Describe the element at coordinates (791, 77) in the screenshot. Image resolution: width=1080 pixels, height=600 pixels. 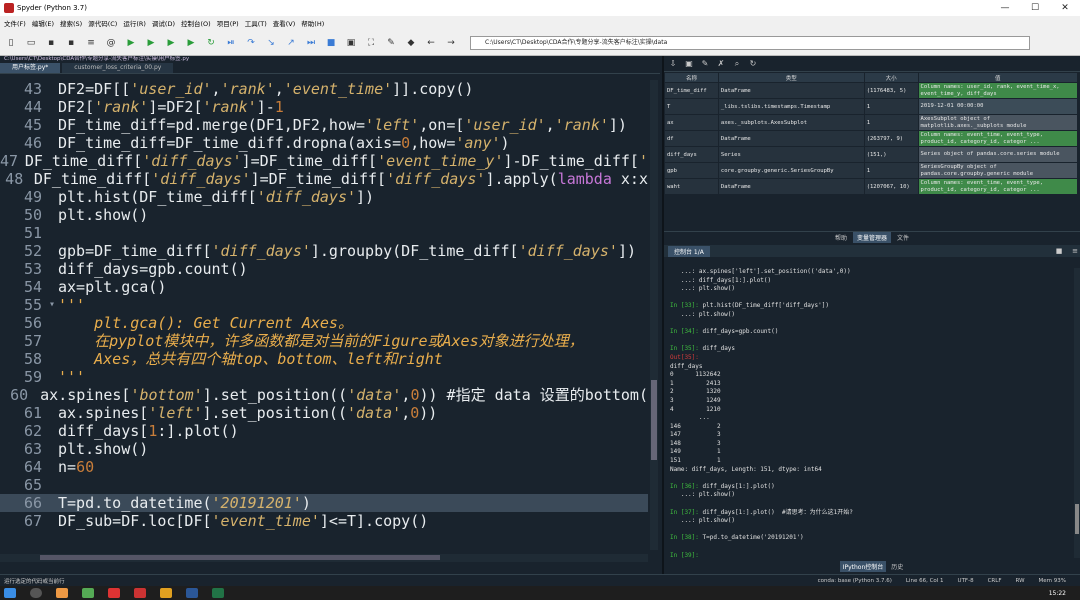
I see `column-header: 类型` at that location.